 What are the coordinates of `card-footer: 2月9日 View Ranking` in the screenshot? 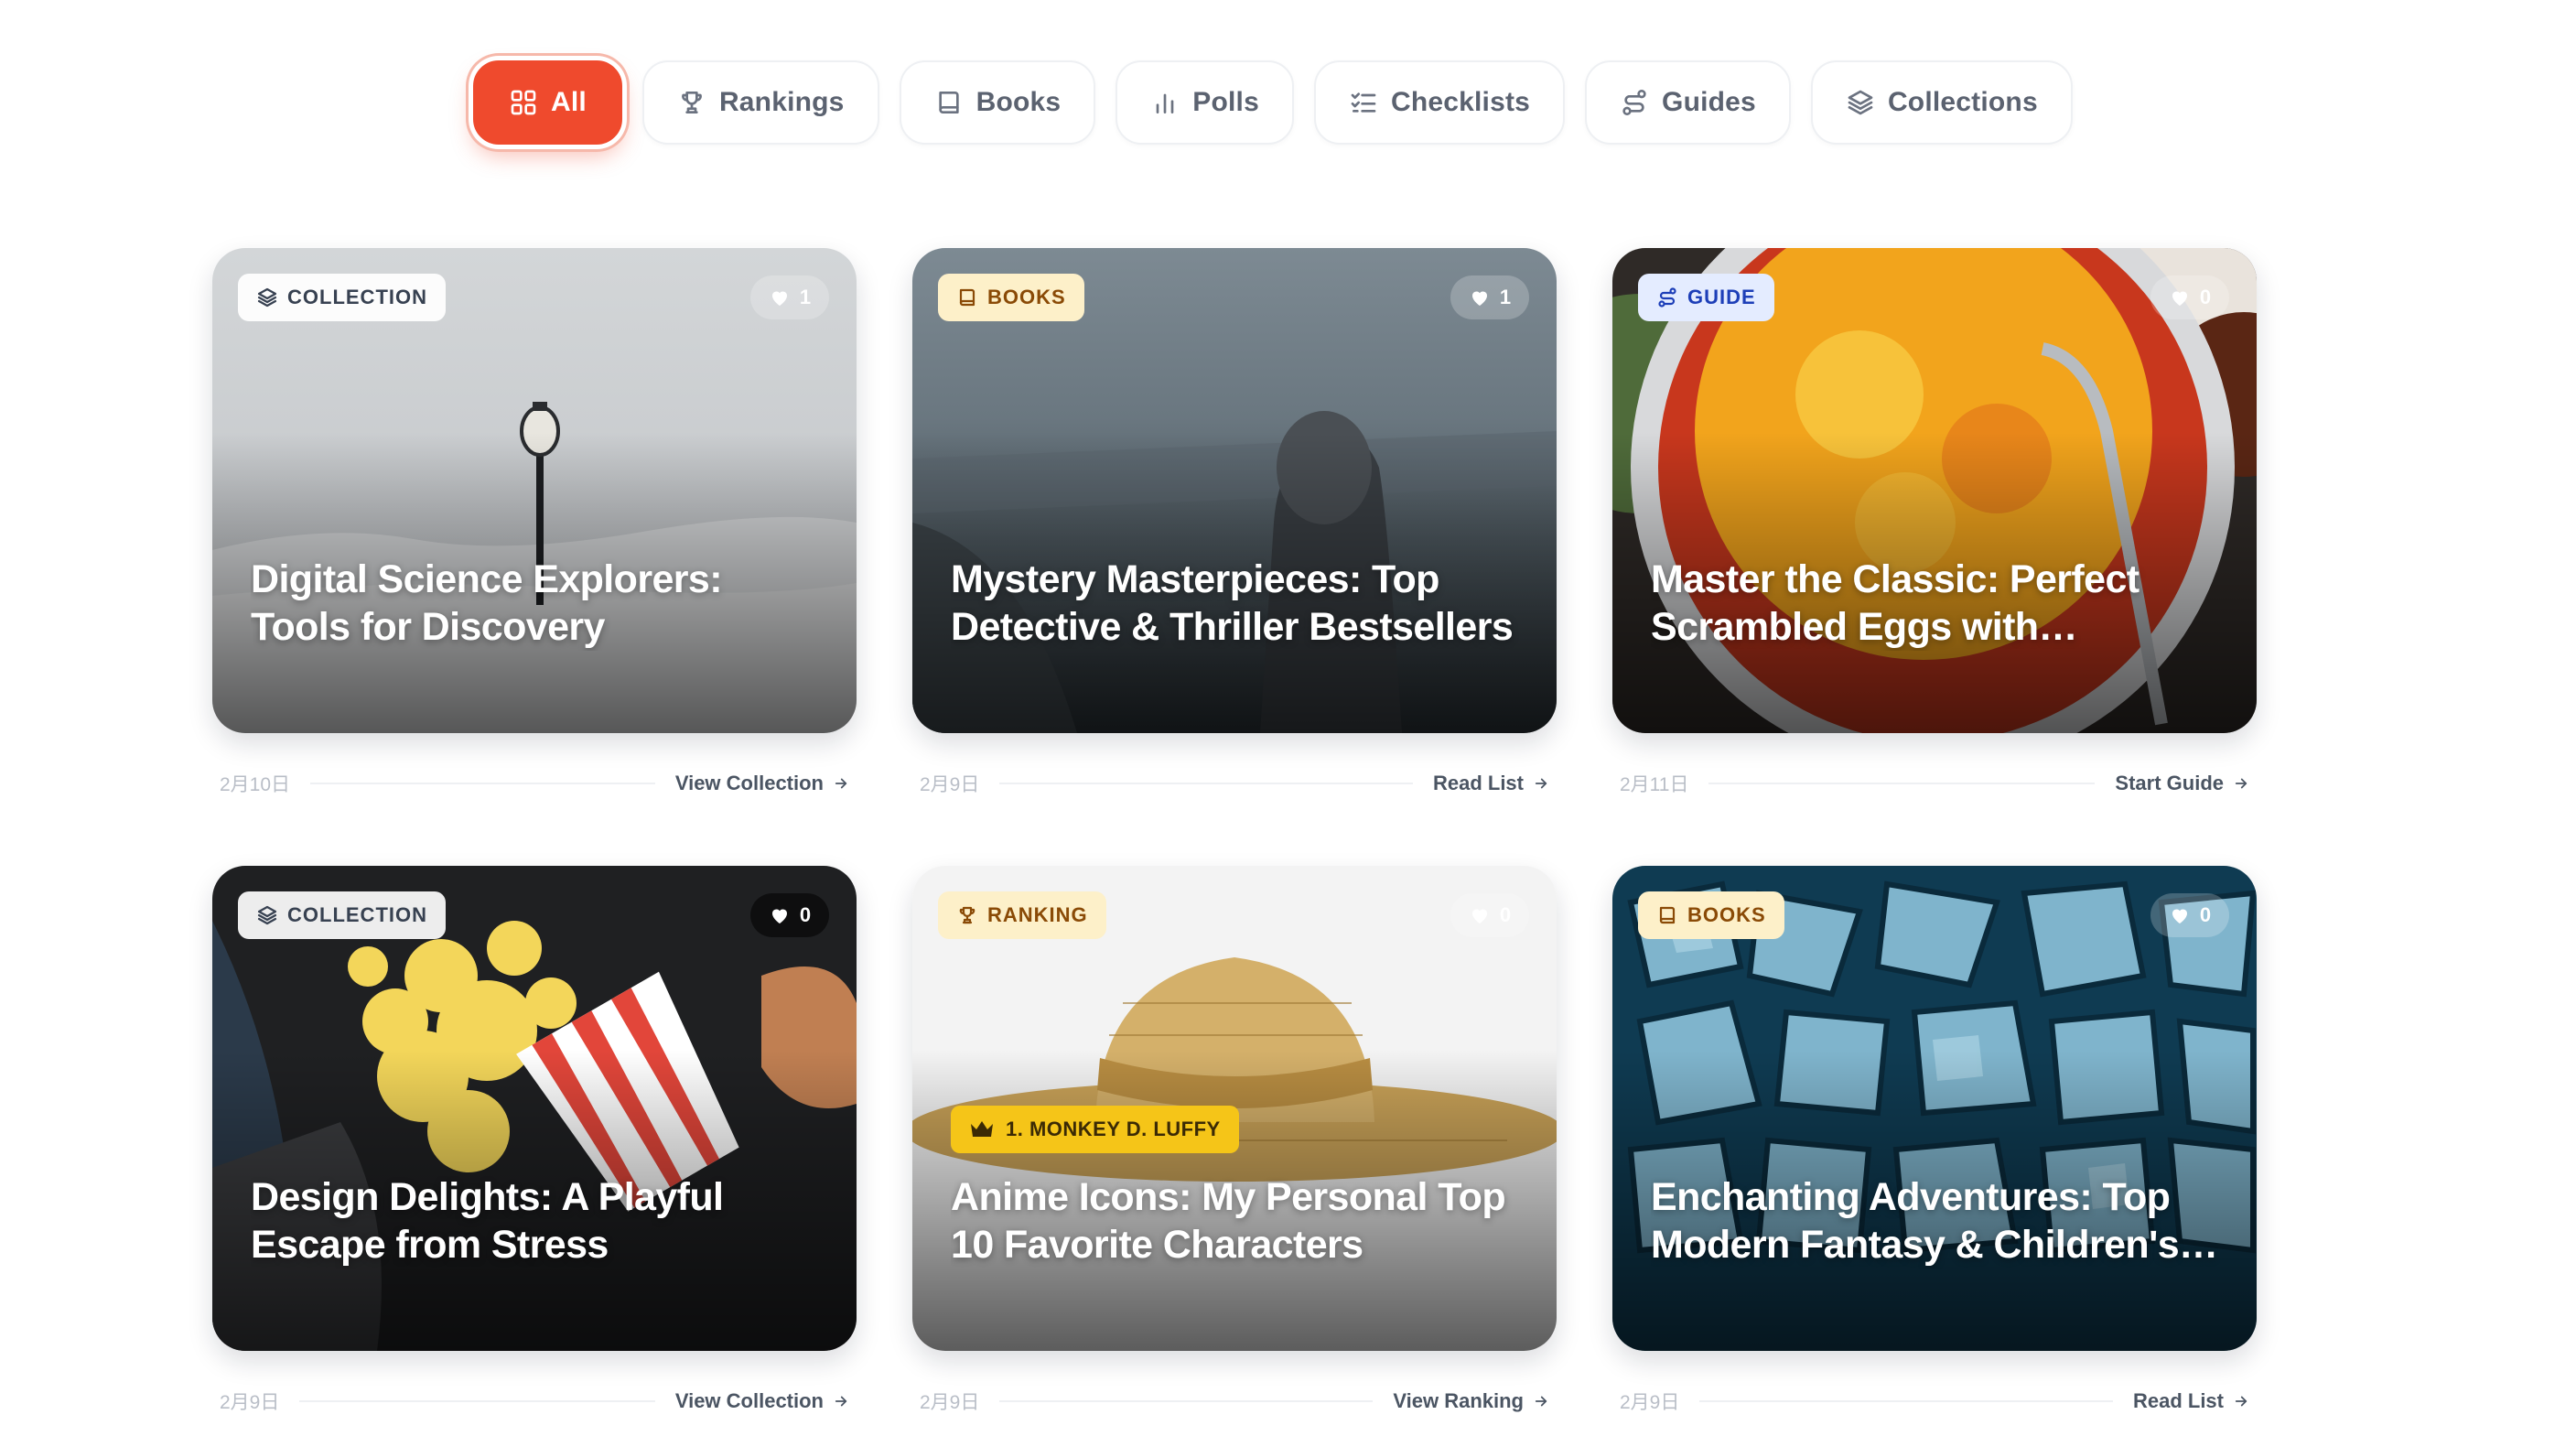 It's located at (1234, 1401).